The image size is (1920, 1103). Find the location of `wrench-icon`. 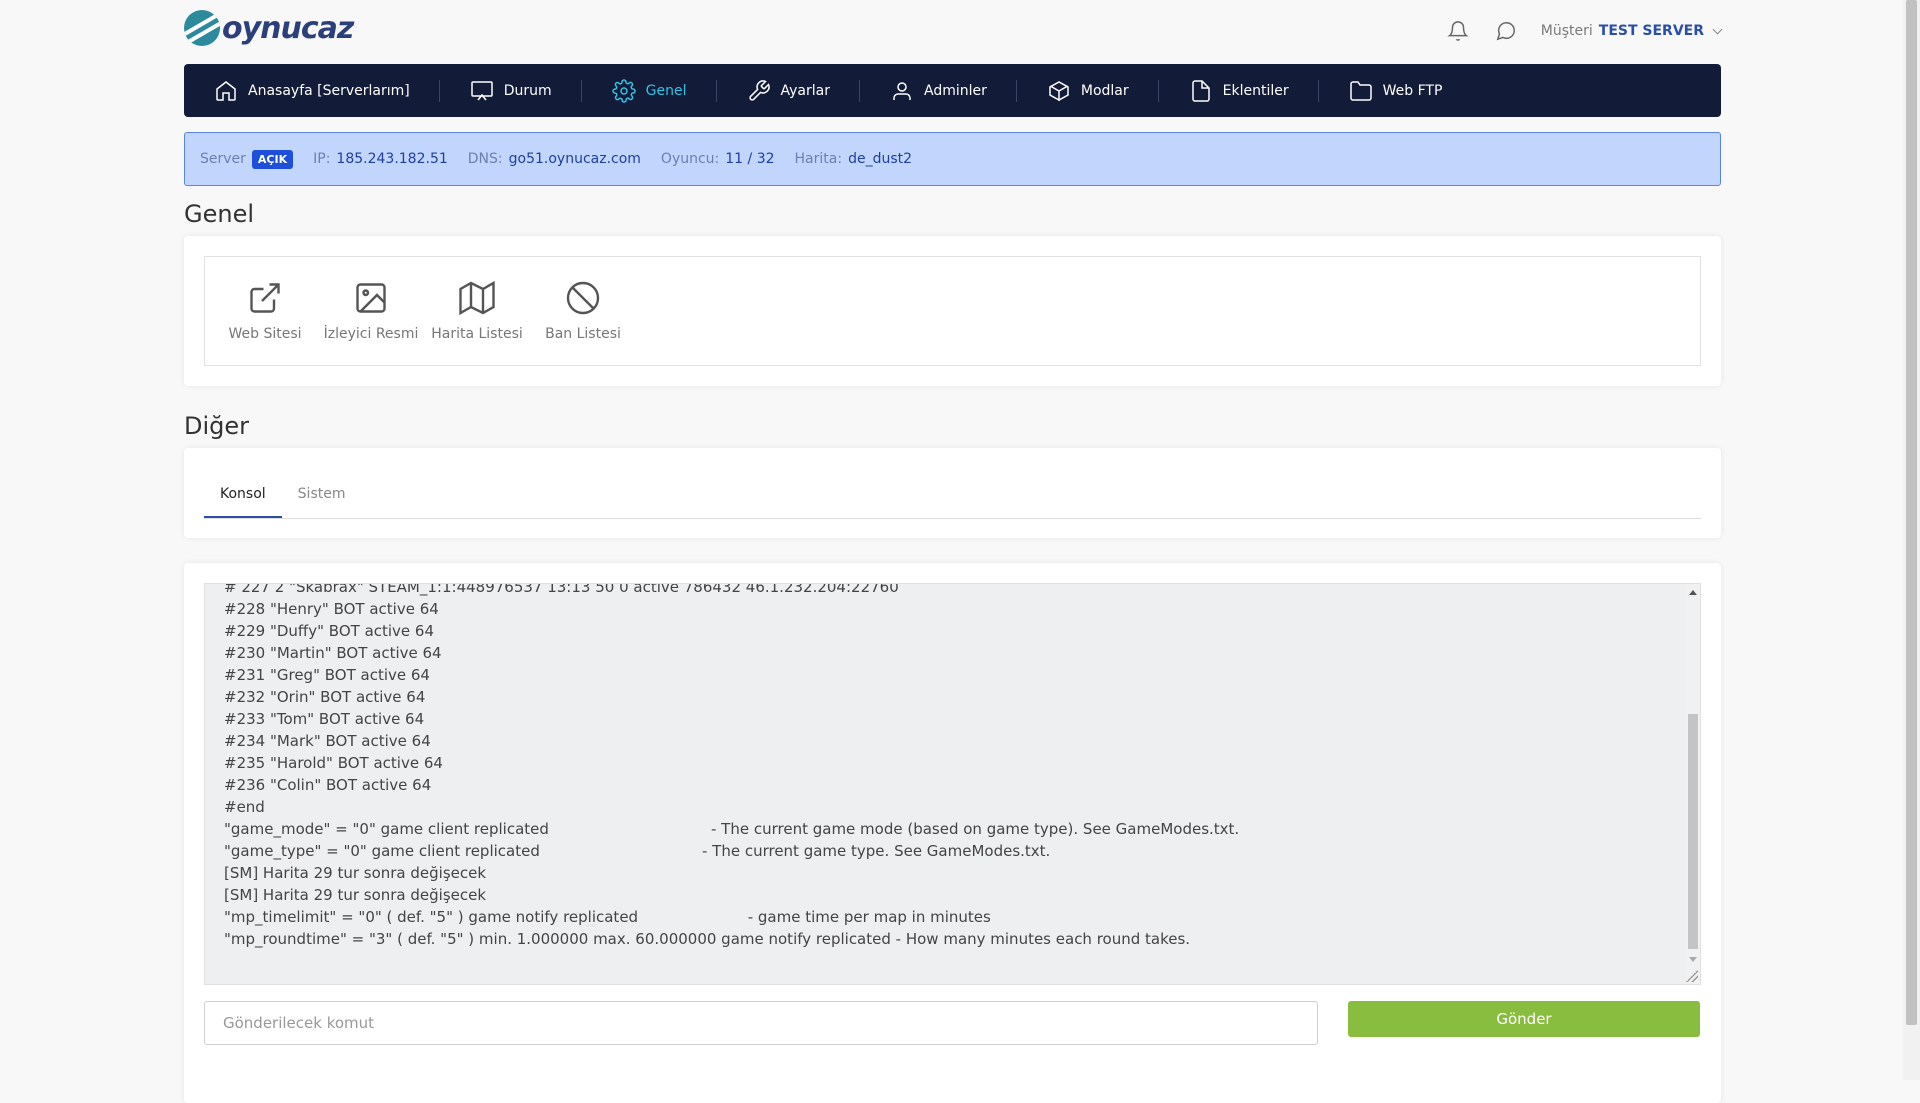

wrench-icon is located at coordinates (759, 90).